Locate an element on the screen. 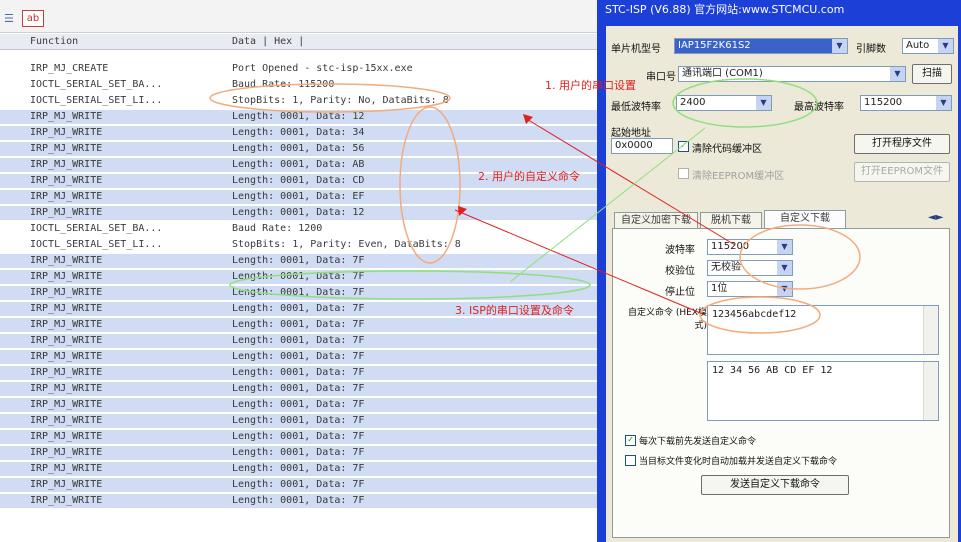  log-view-icon: ☰ is located at coordinates (11, 18).